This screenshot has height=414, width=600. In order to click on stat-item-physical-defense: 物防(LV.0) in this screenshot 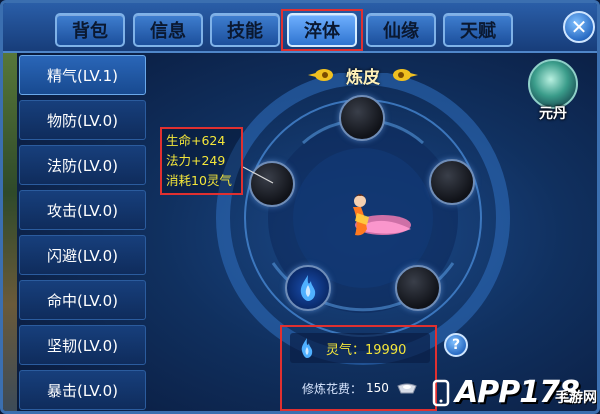, I will do `click(82, 120)`.